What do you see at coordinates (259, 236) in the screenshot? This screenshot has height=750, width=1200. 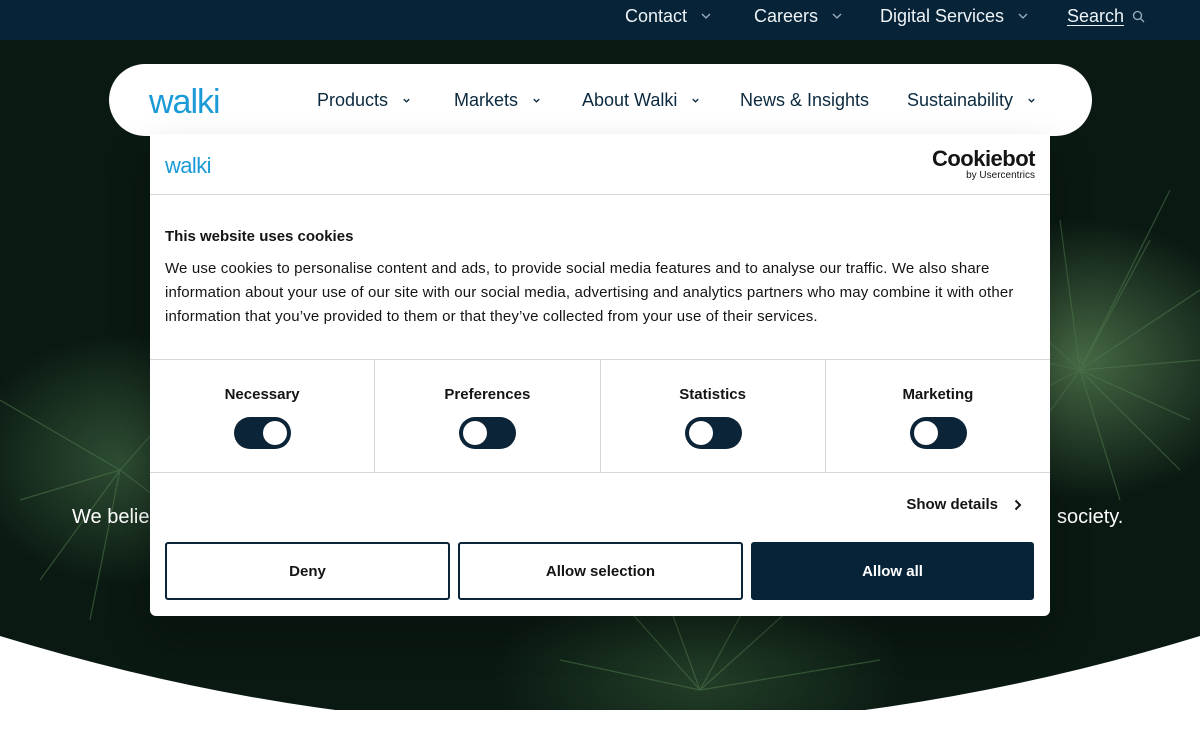 I see `cookie-dialog-title: This website uses cookies` at bounding box center [259, 236].